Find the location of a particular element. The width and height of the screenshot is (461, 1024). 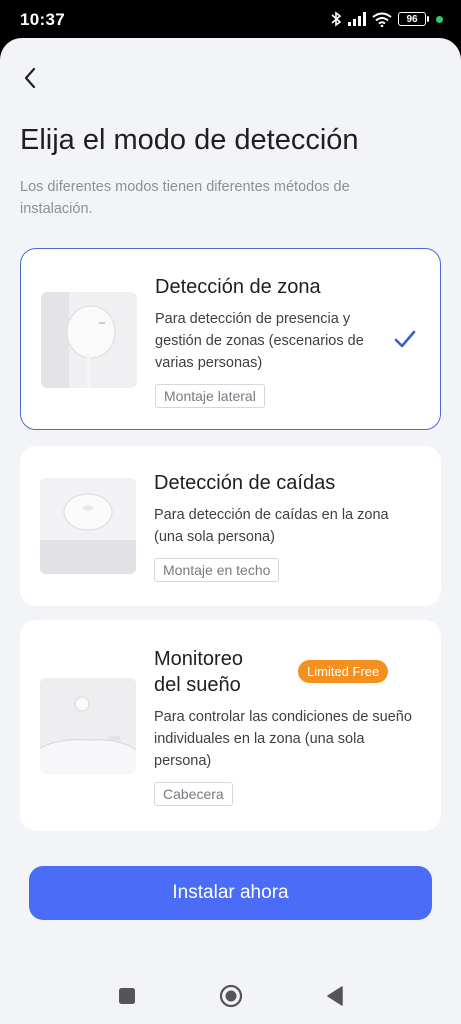

nav-home-icon is located at coordinates (230, 995).